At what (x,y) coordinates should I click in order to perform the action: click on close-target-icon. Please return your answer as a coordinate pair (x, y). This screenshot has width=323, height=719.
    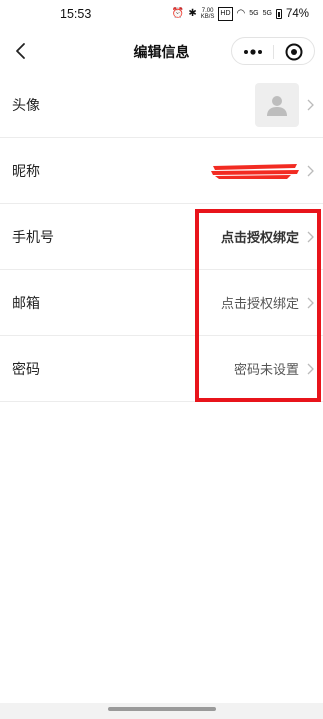
    Looking at the image, I should click on (294, 52).